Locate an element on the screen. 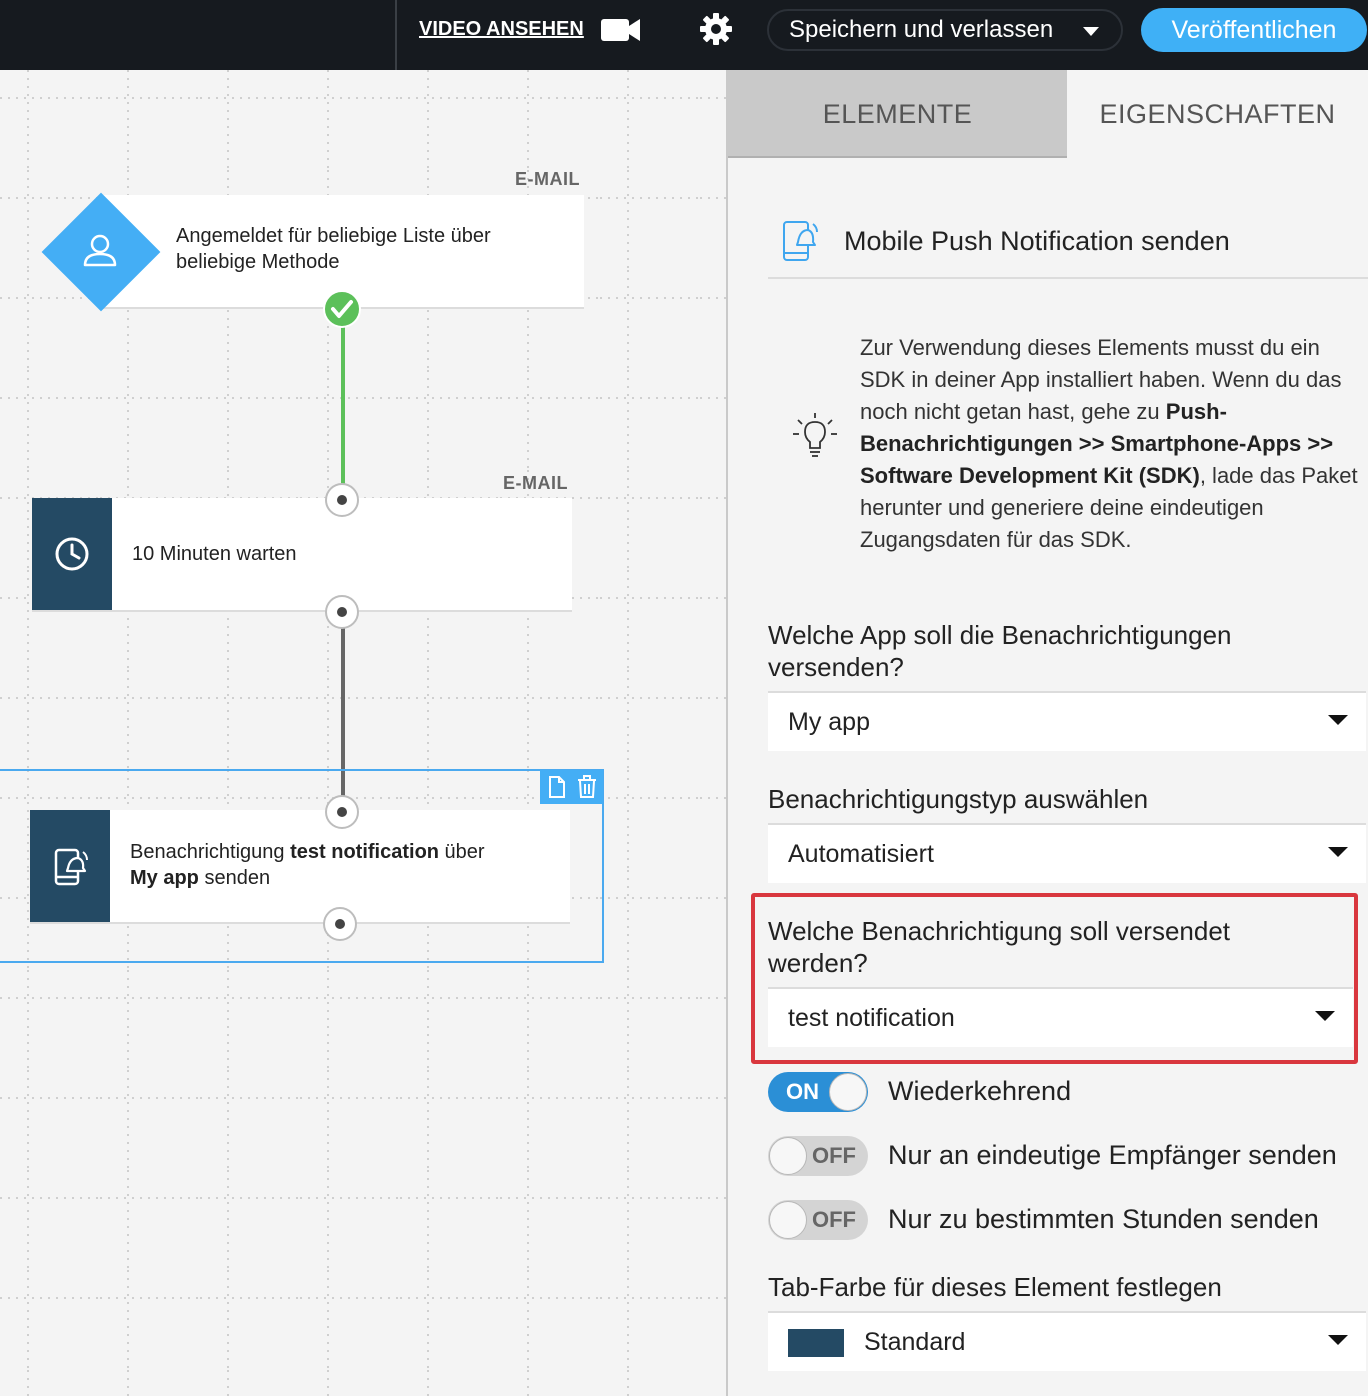 The width and height of the screenshot is (1368, 1396). success-check-icon is located at coordinates (342, 309).